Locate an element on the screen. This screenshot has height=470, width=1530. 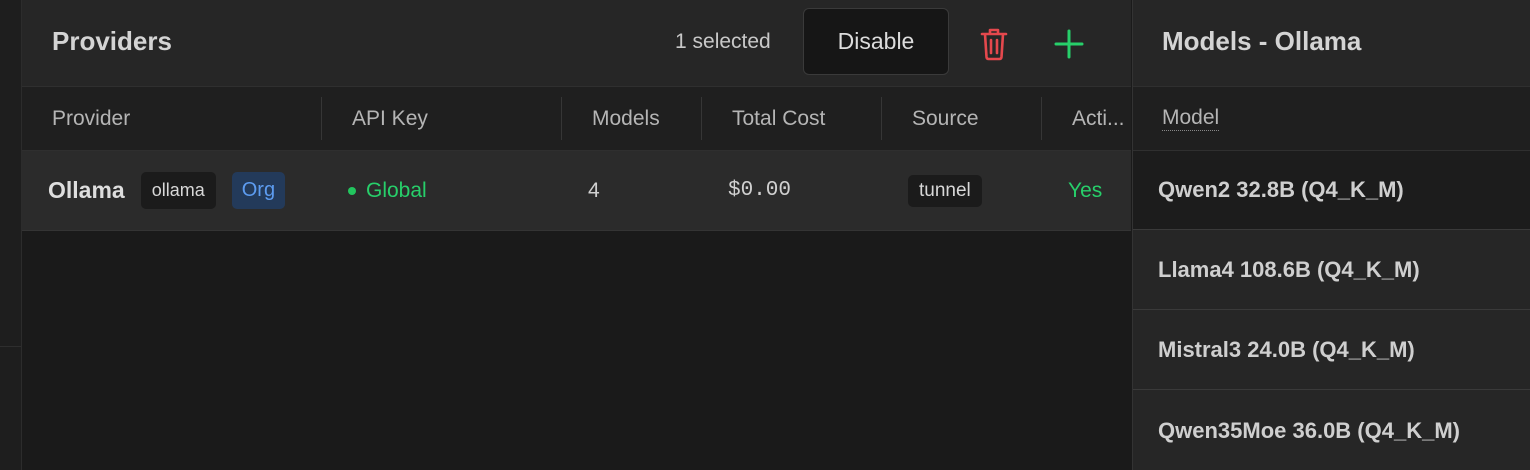
model-list-item: Mistral3 24.0B (Q4_K_M) is located at coordinates (1331, 350).